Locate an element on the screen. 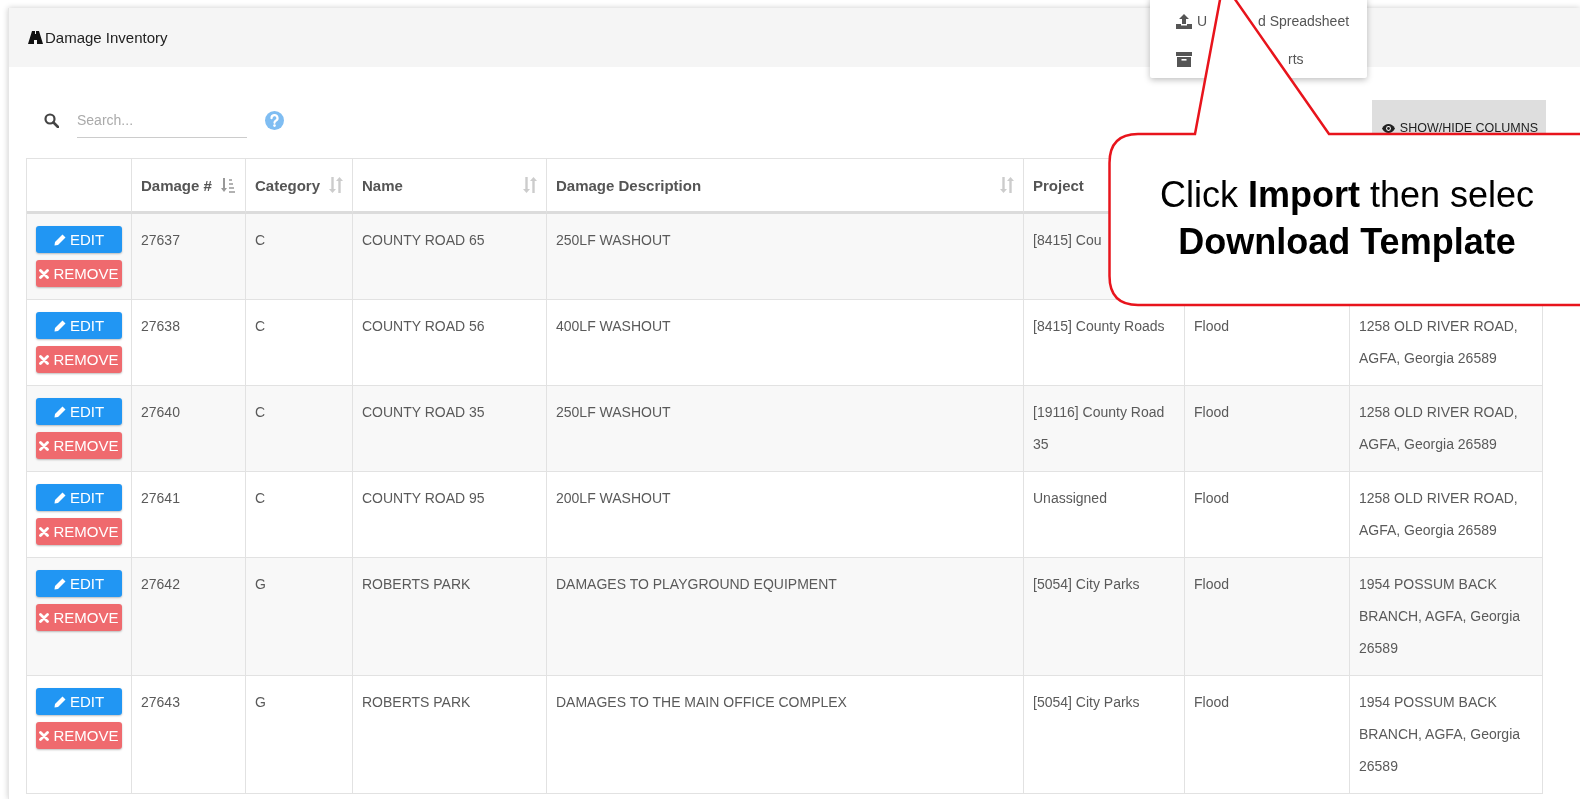  column-header: Damage # is located at coordinates (176, 185).